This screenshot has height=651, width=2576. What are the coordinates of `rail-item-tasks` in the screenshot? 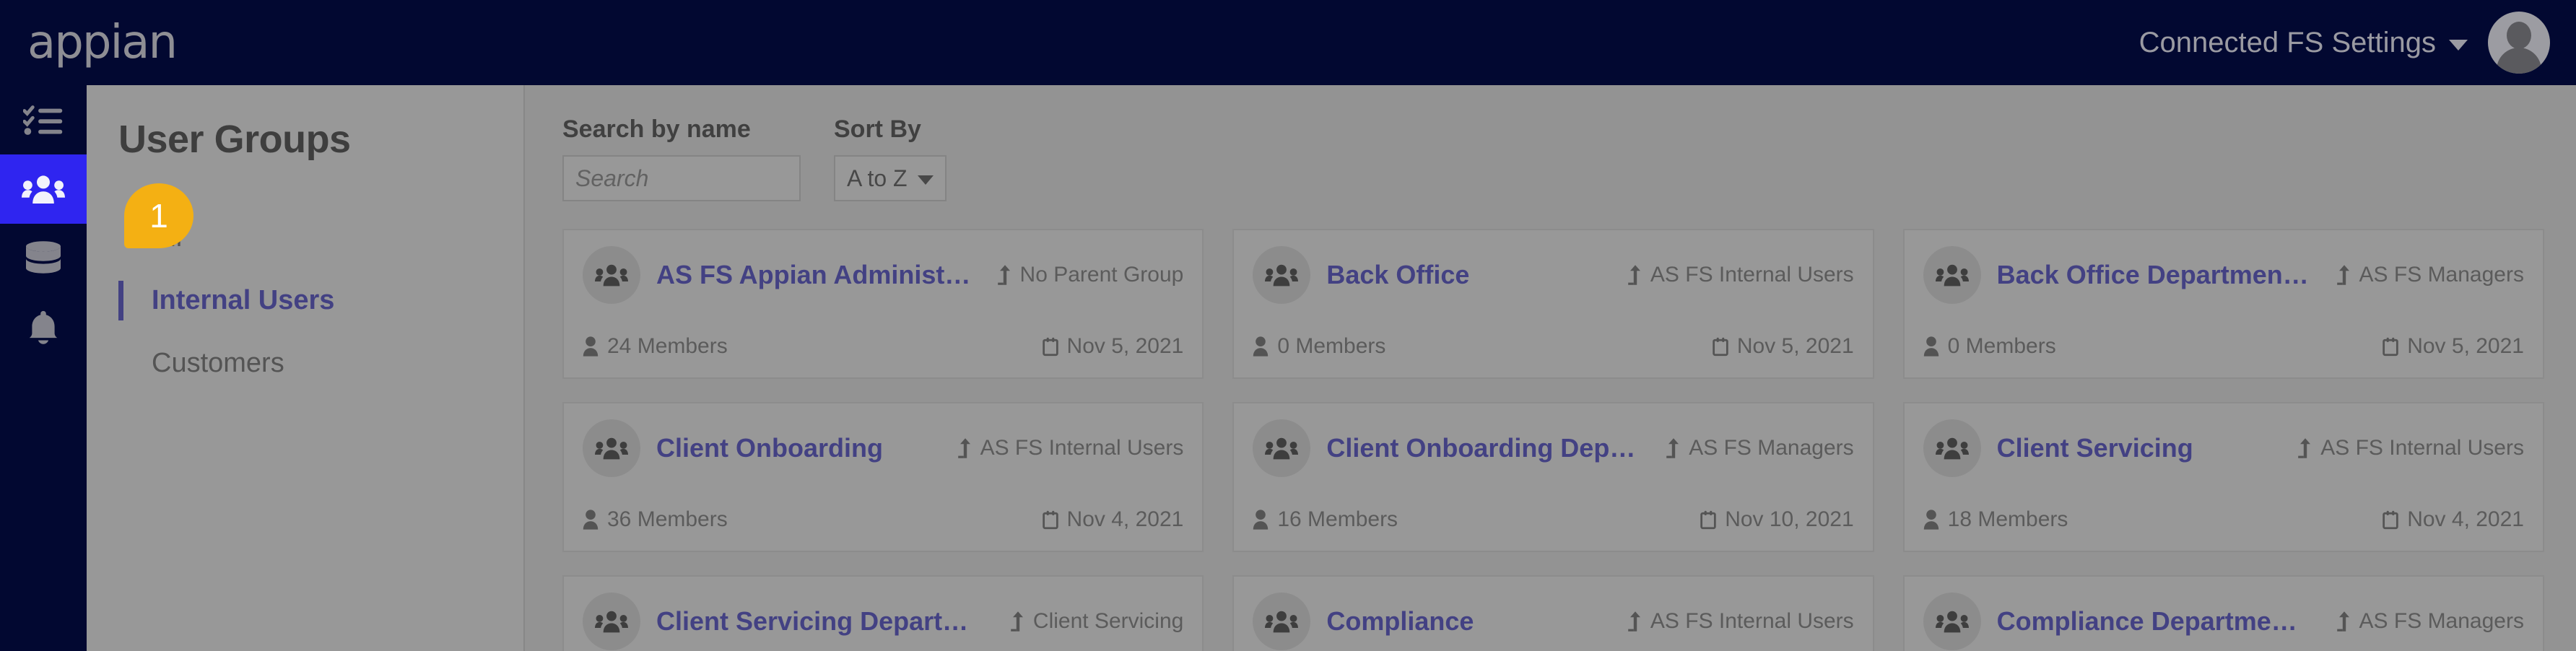 It's located at (43, 120).